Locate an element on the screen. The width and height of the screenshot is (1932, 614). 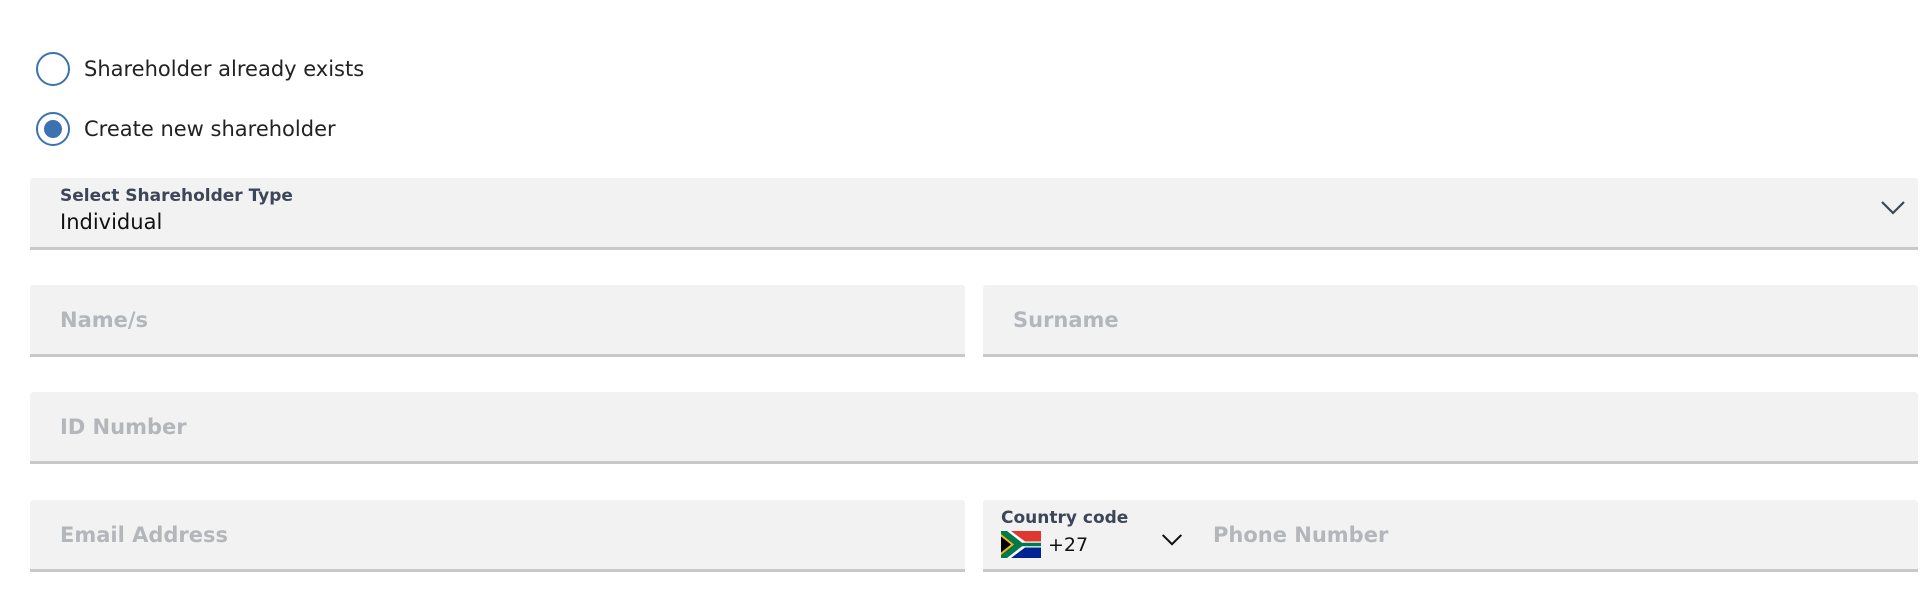
shareholder-type-label: Select Shareholder Type is located at coordinates (176, 196).